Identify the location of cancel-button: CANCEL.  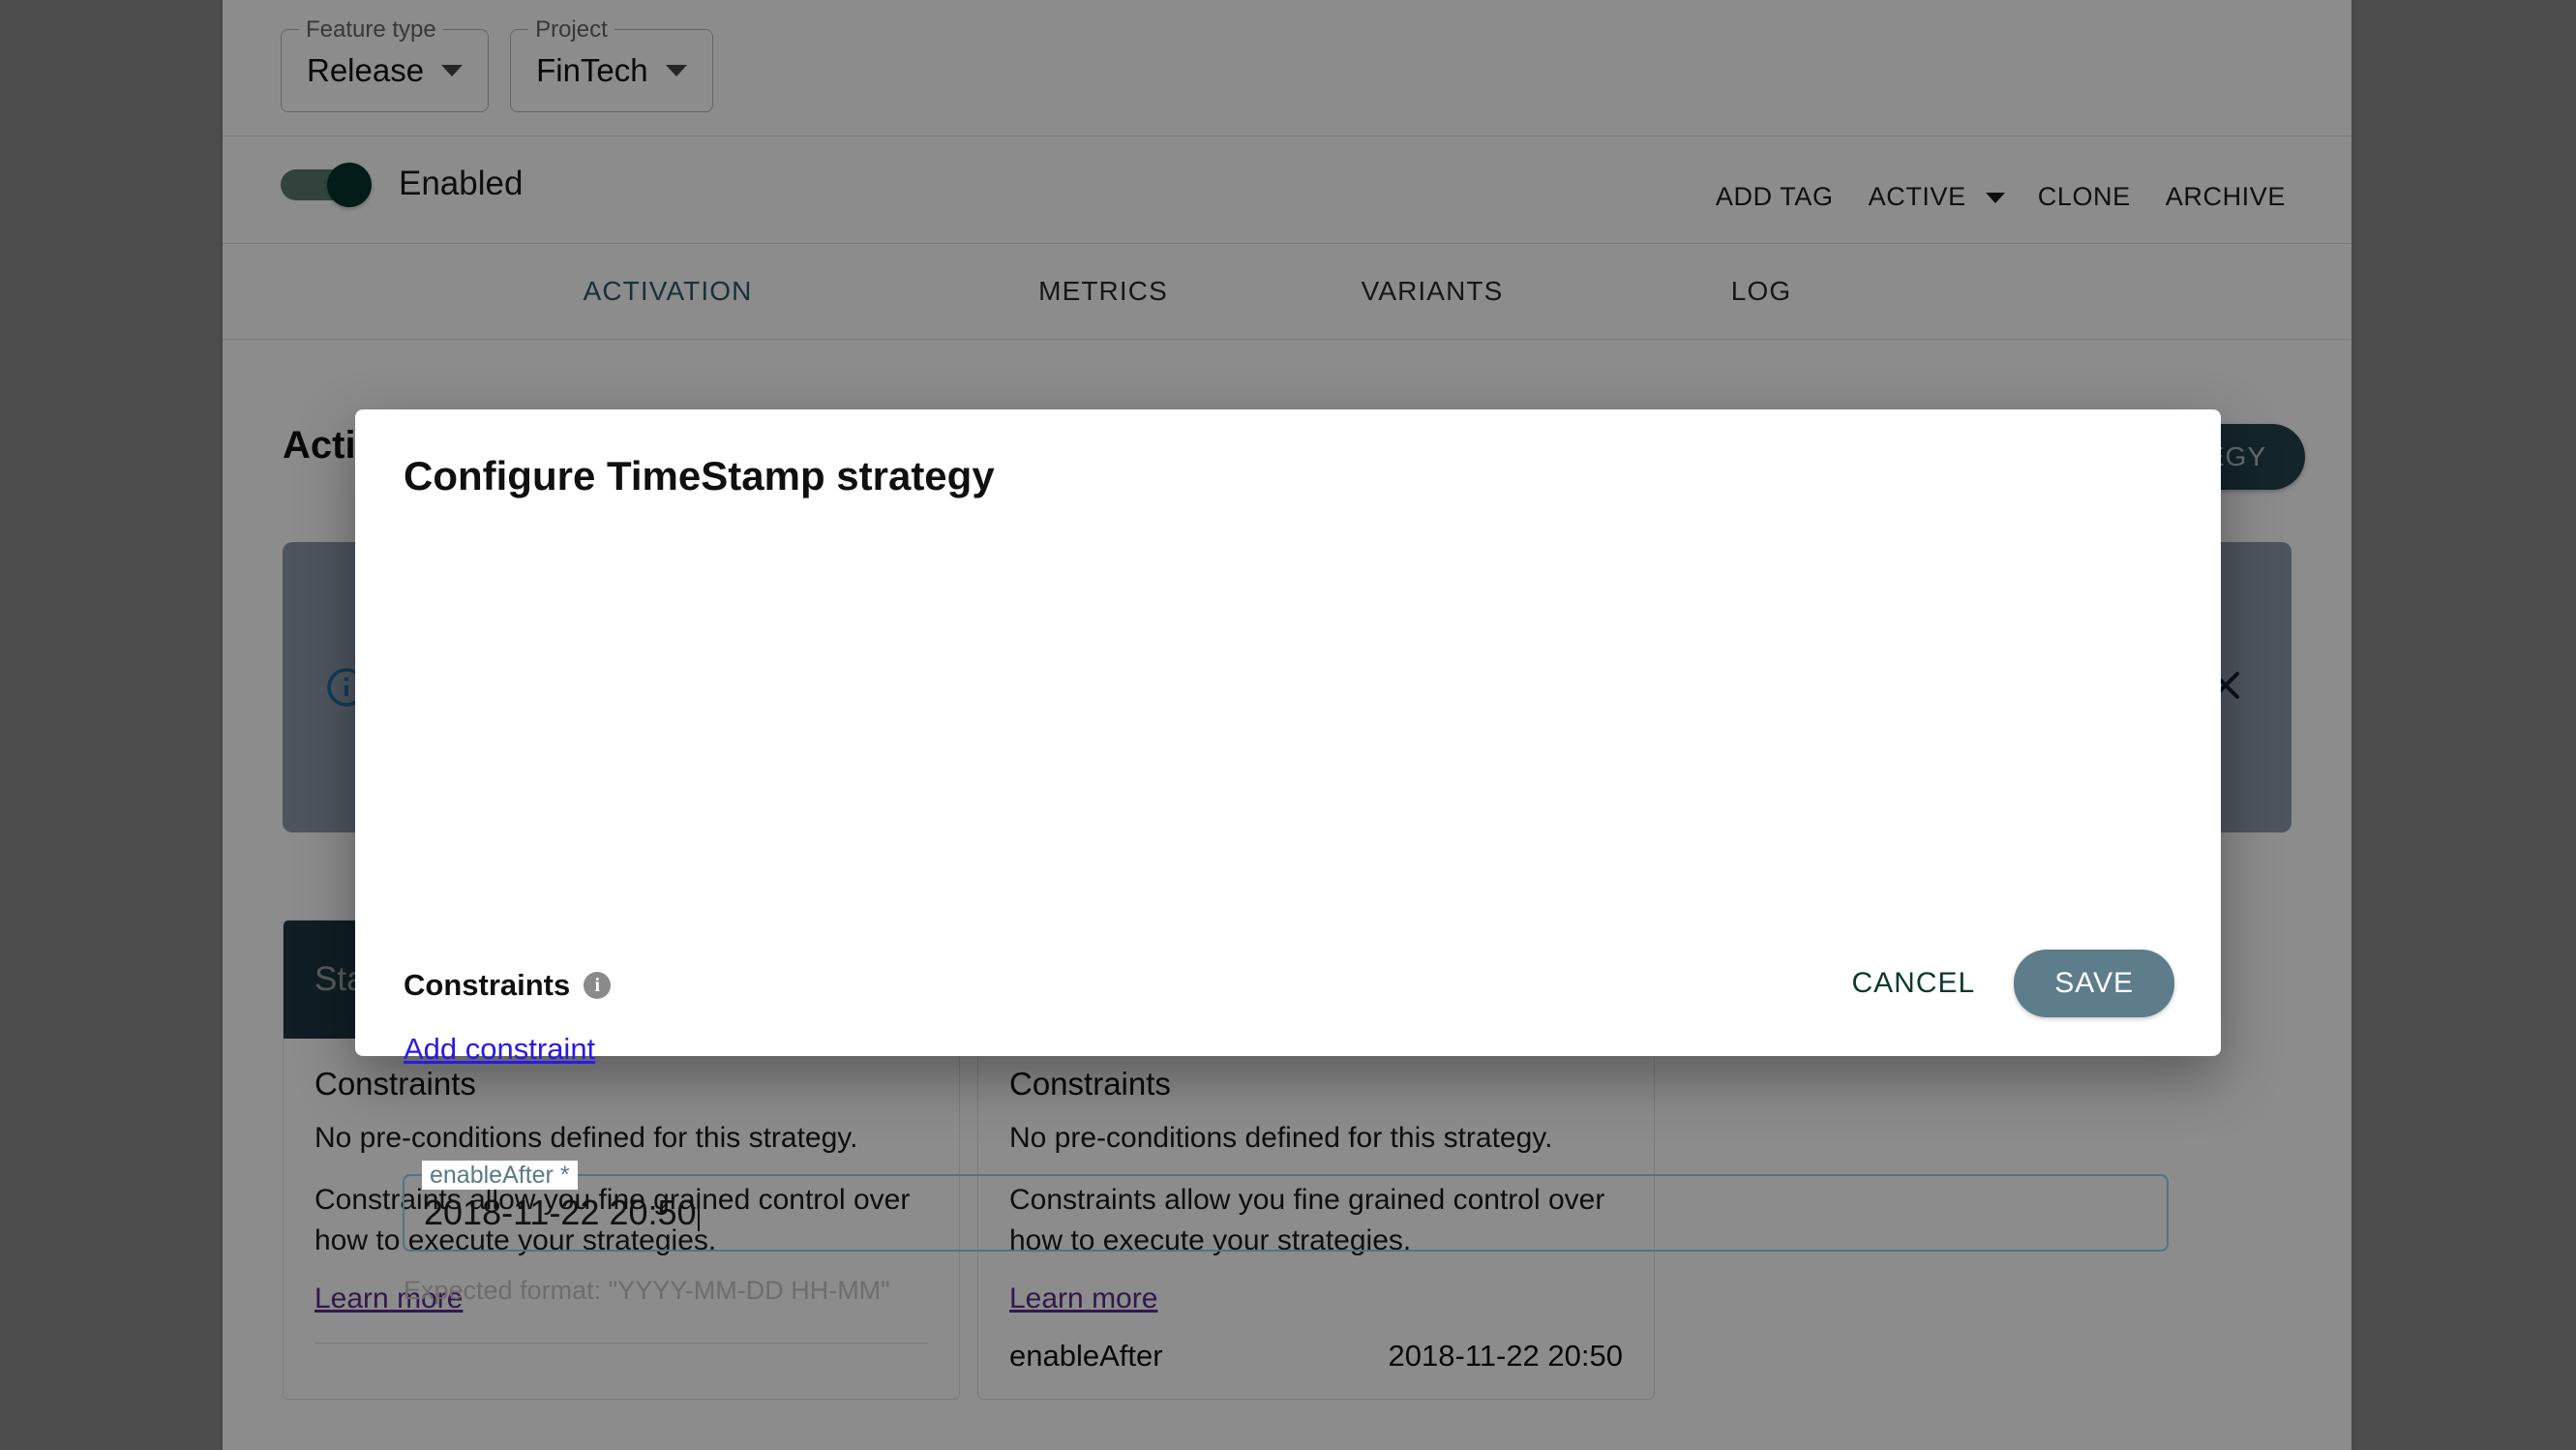
(1913, 983).